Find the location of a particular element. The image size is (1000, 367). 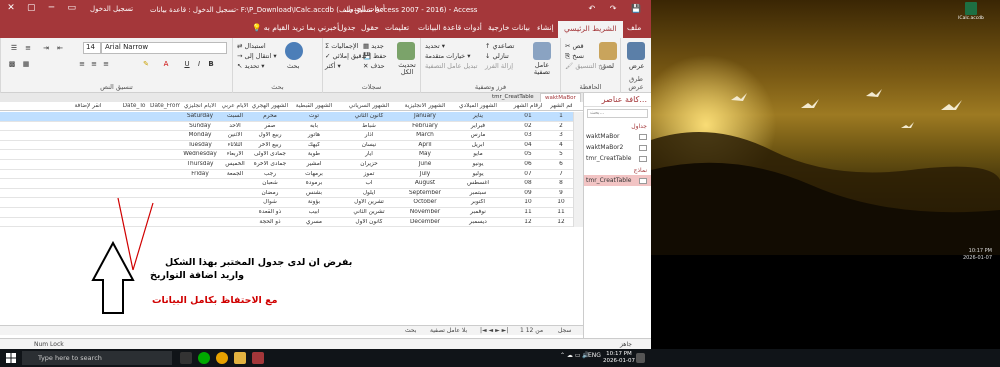

table-cell: برمودة is located at coordinates (314, 184).